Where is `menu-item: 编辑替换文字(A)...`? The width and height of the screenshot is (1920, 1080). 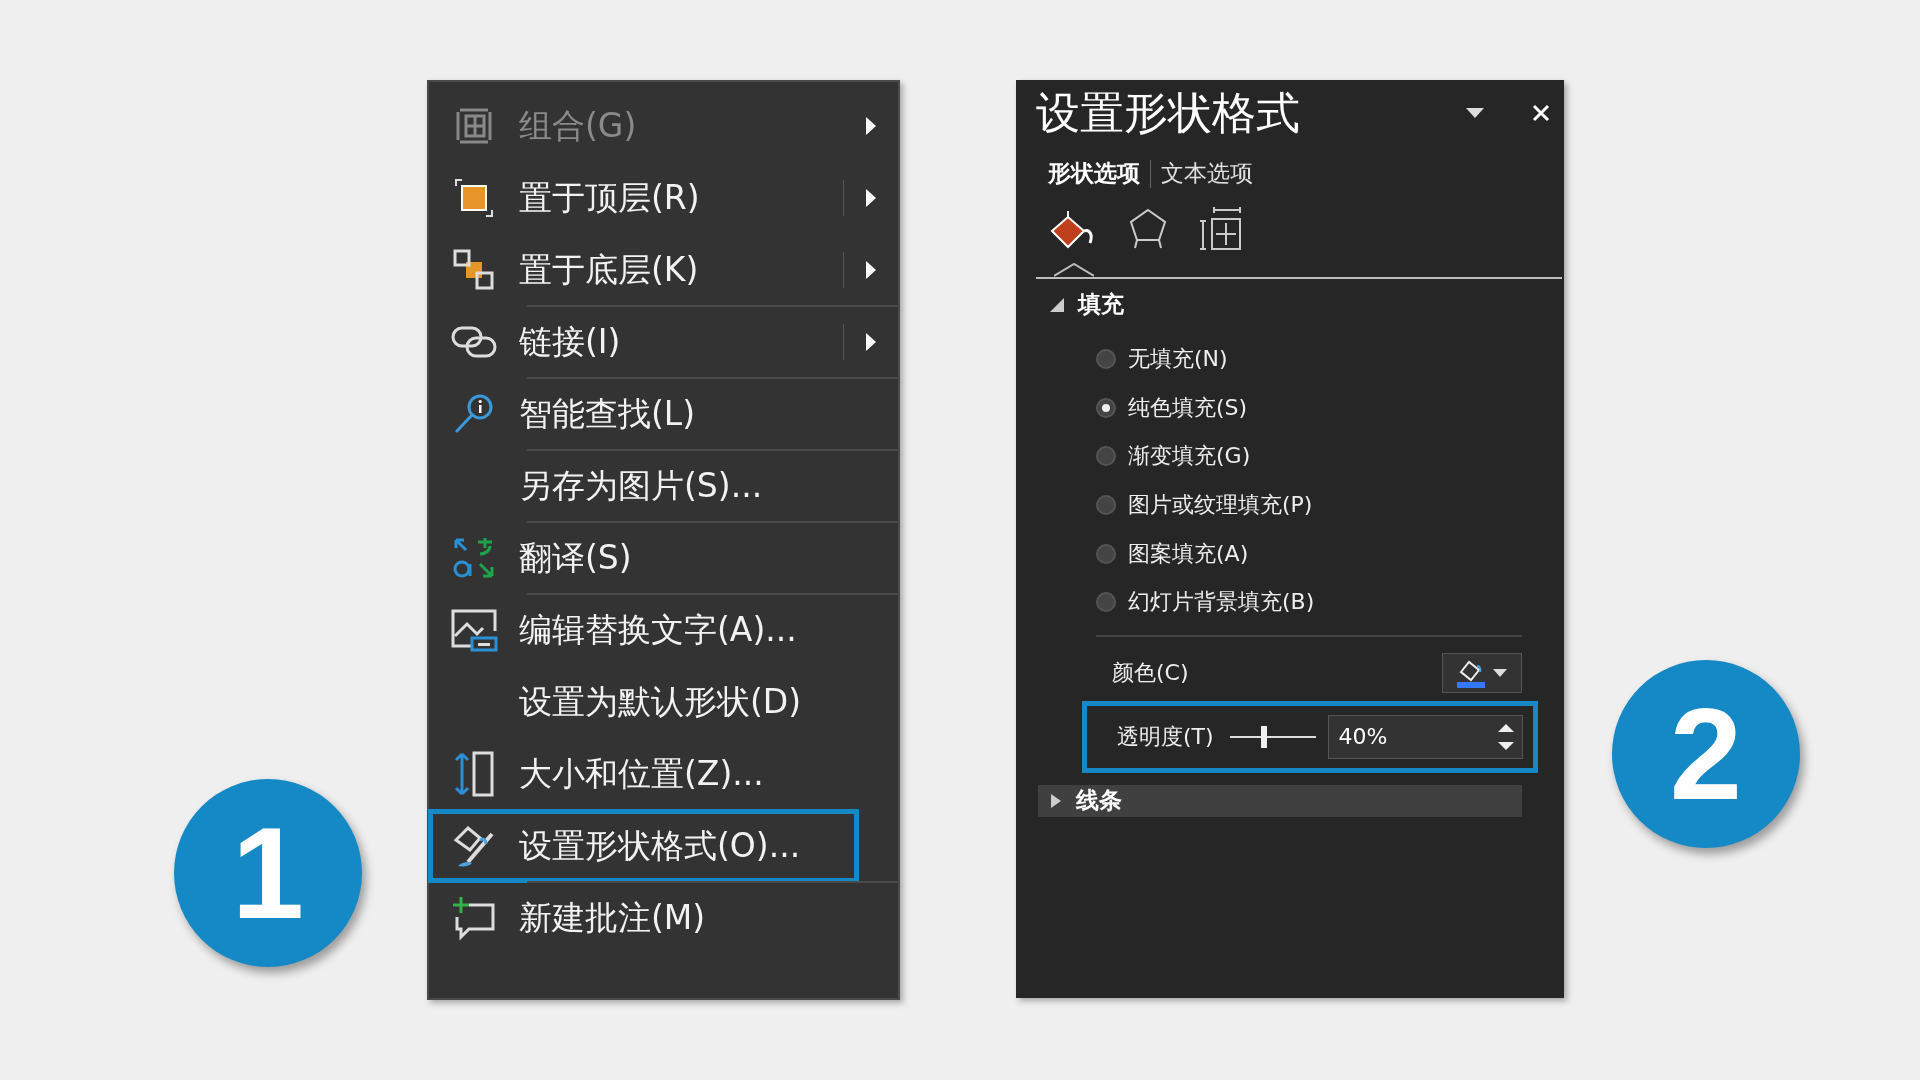 menu-item: 编辑替换文字(A)... is located at coordinates (663, 630).